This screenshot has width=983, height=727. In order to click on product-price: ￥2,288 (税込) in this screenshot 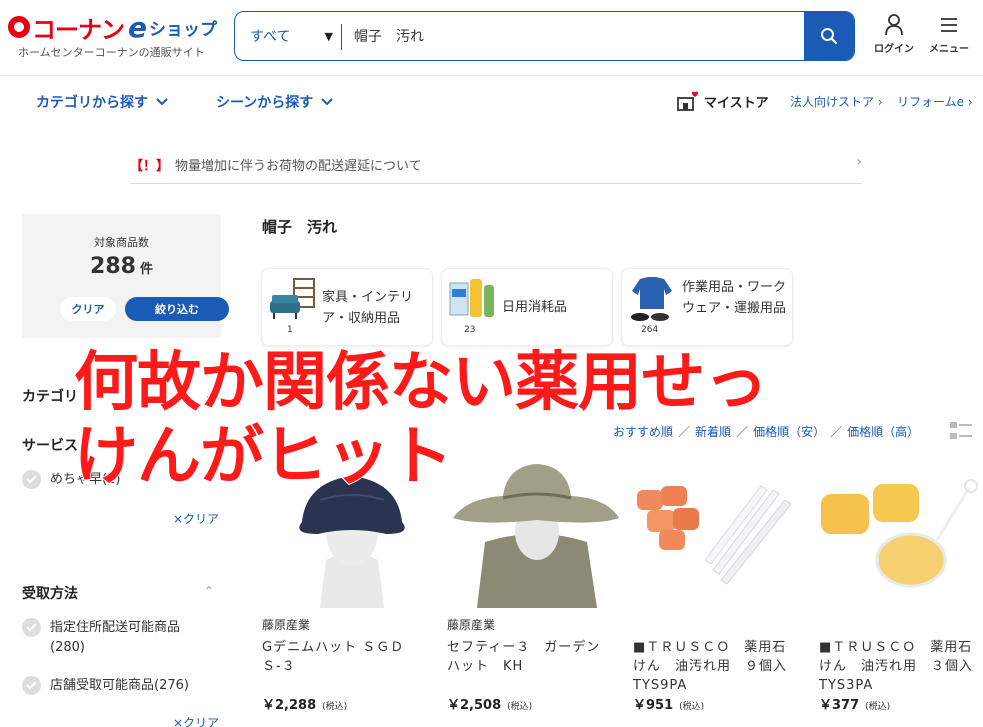, I will do `click(304, 703)`.